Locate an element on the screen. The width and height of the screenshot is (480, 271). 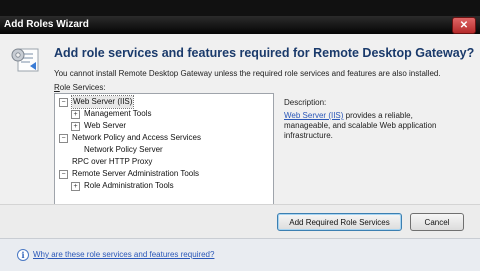
tree-node-label: RPC over HTTP Proxy is located at coordinates (112, 162).